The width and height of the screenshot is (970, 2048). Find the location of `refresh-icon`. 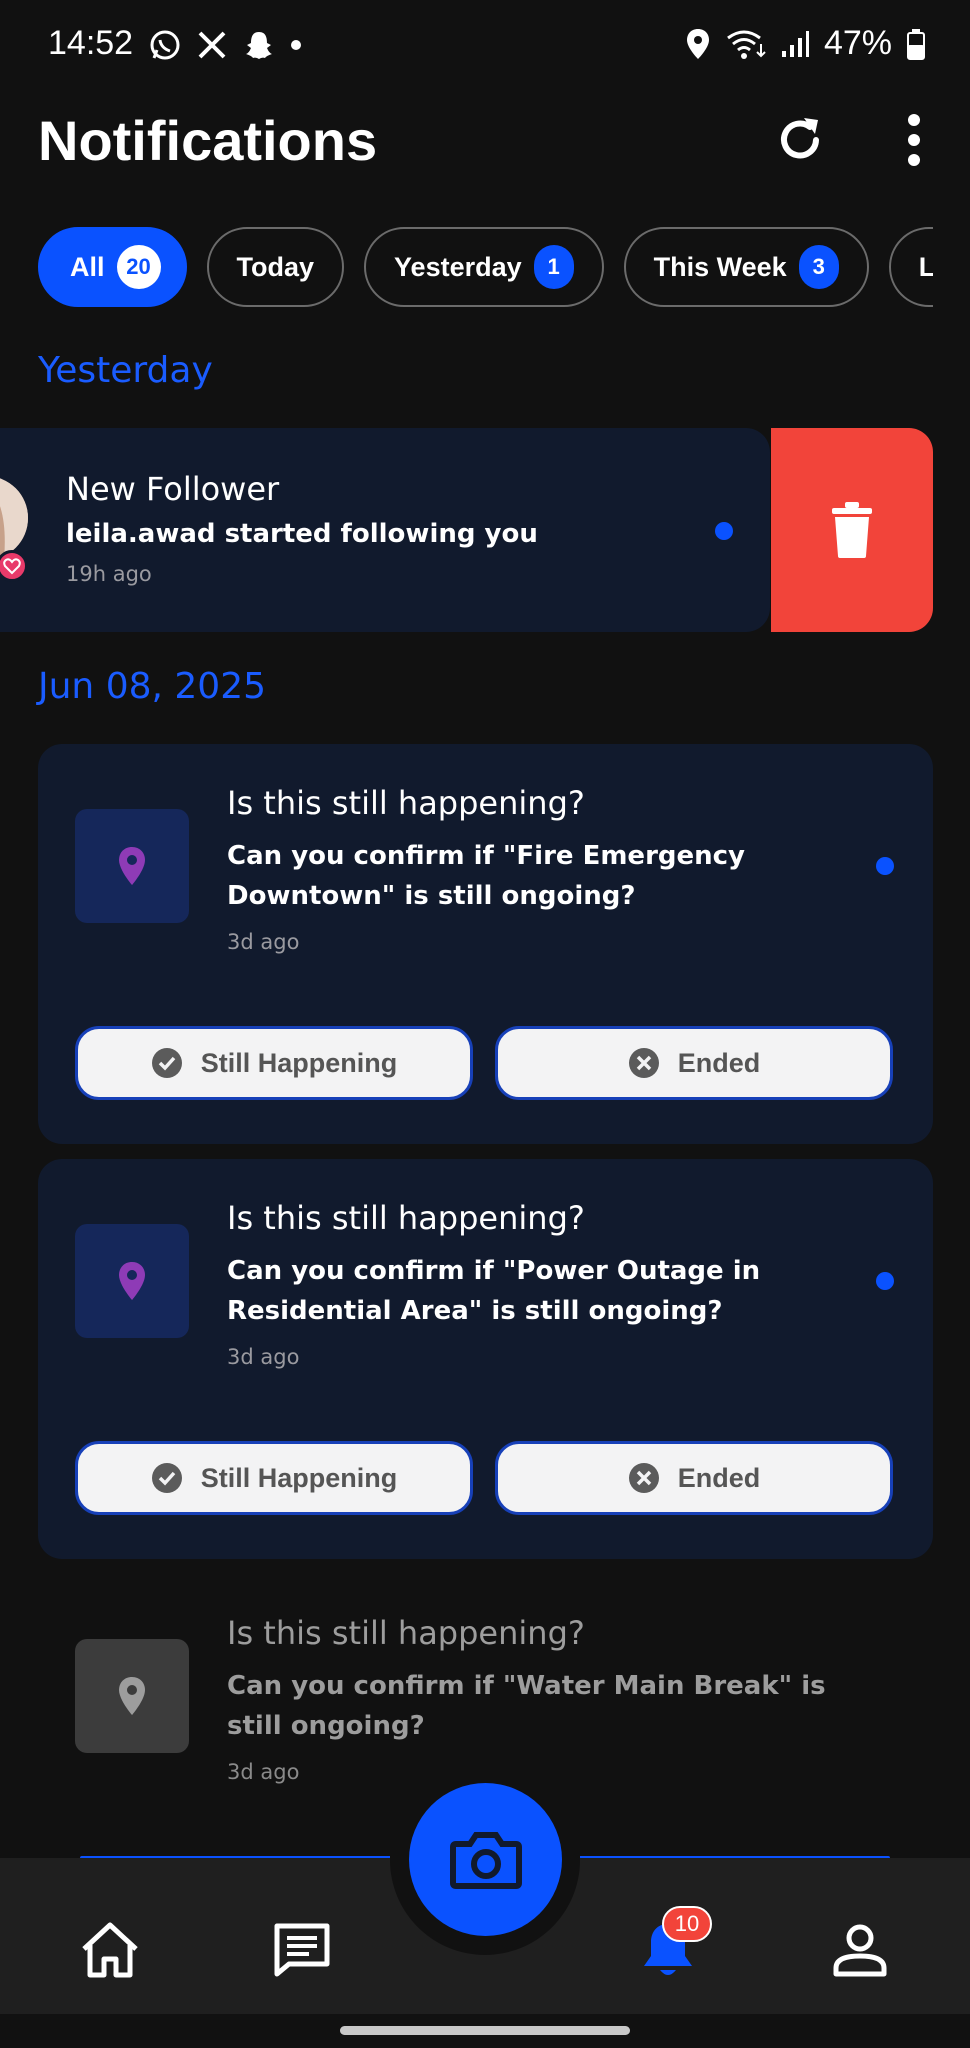

refresh-icon is located at coordinates (800, 138).